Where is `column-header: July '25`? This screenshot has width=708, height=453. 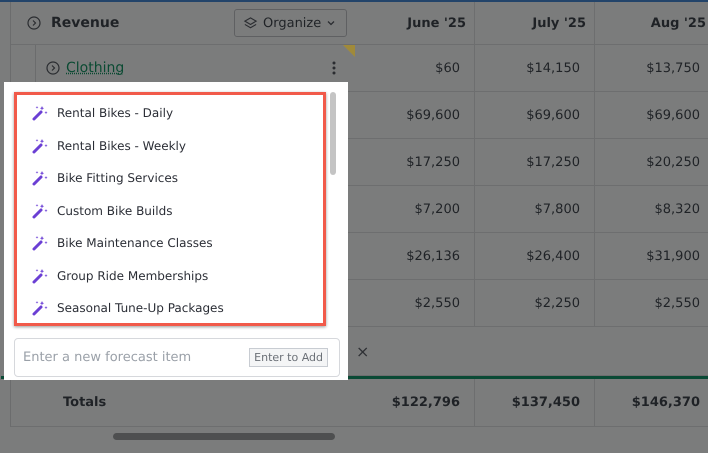
column-header: July '25 is located at coordinates (535, 23).